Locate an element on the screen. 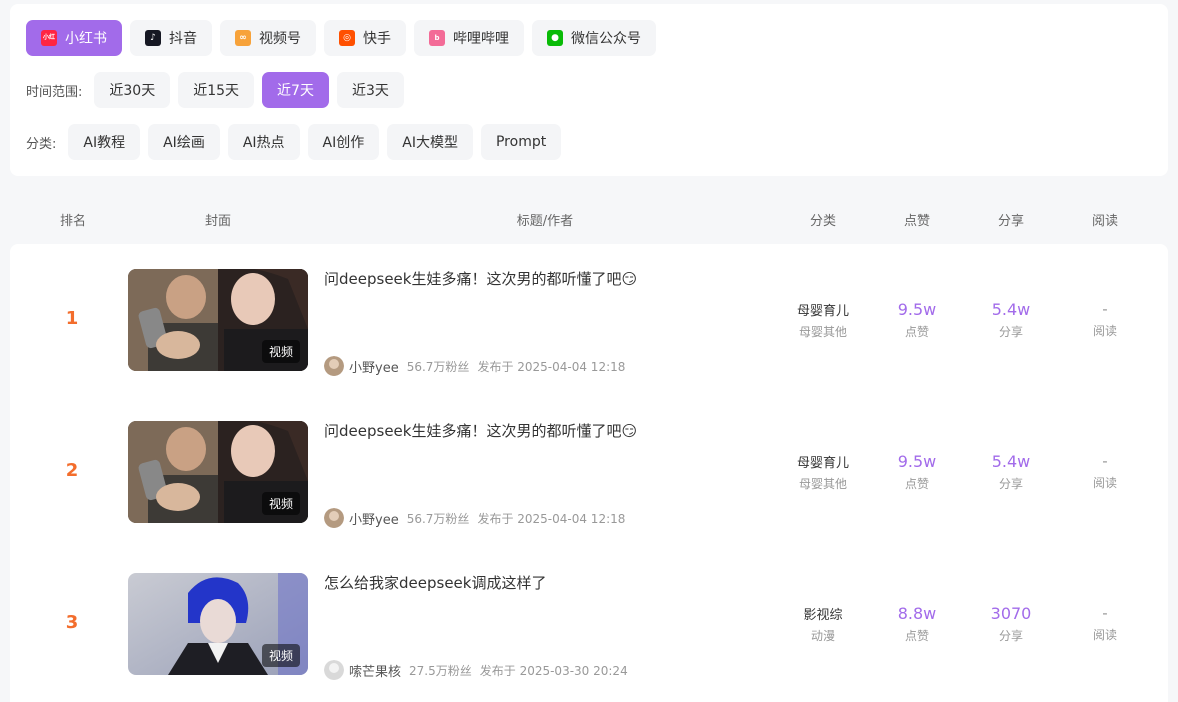 The width and height of the screenshot is (1178, 702). time-option-15d: 近15天 is located at coordinates (216, 90).